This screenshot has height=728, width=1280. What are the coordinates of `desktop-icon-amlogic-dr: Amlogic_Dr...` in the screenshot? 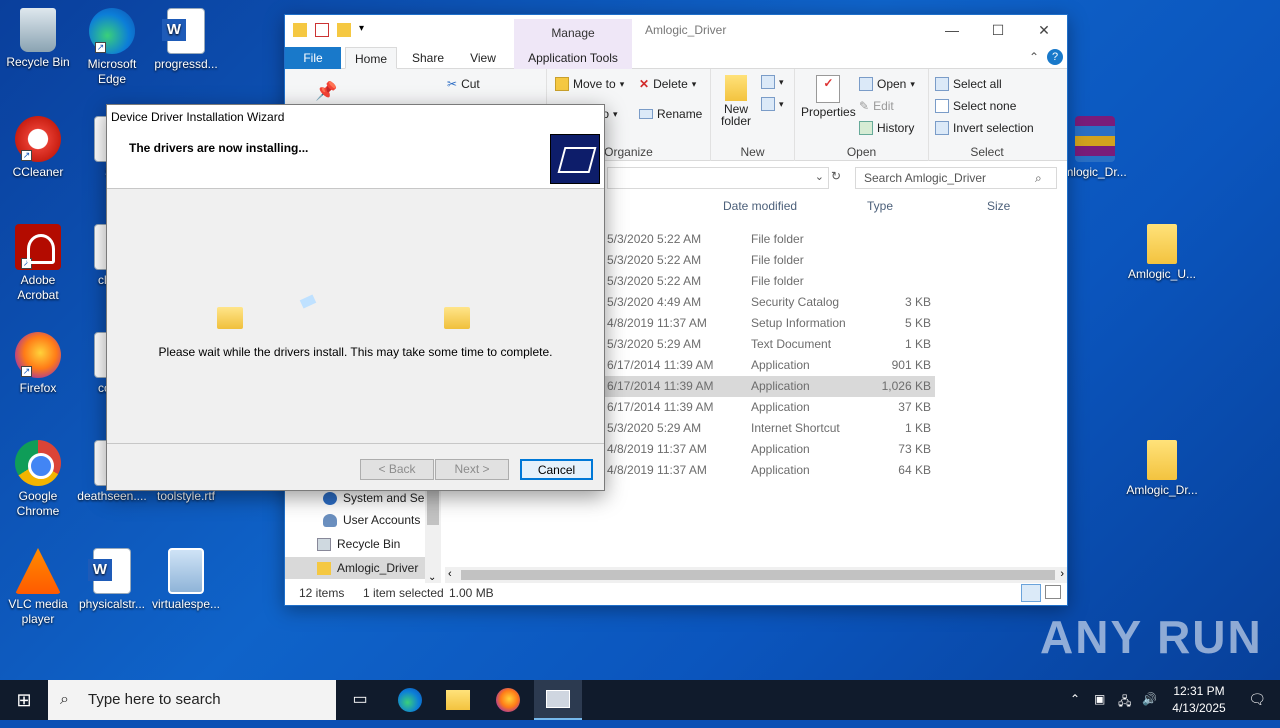 It's located at (1162, 469).